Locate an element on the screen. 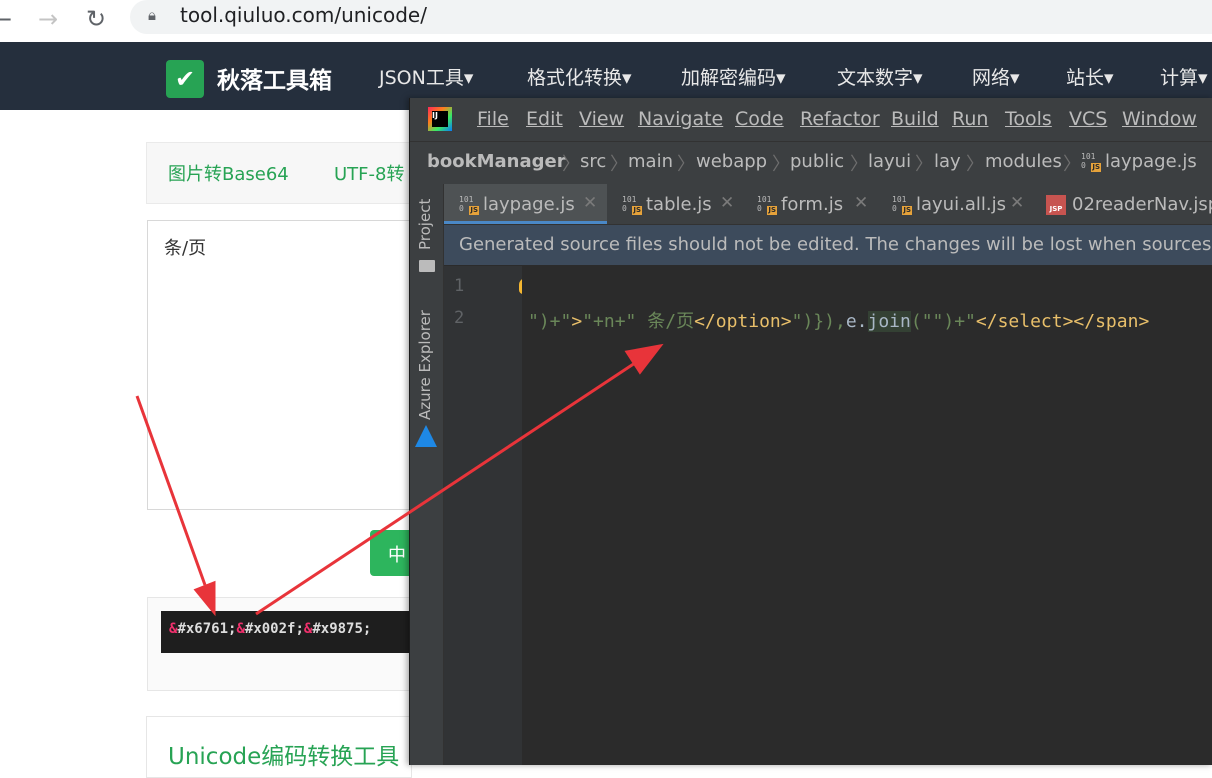 The image size is (1212, 778). nav-json-tools: JSON工具▾ is located at coordinates (426, 76).